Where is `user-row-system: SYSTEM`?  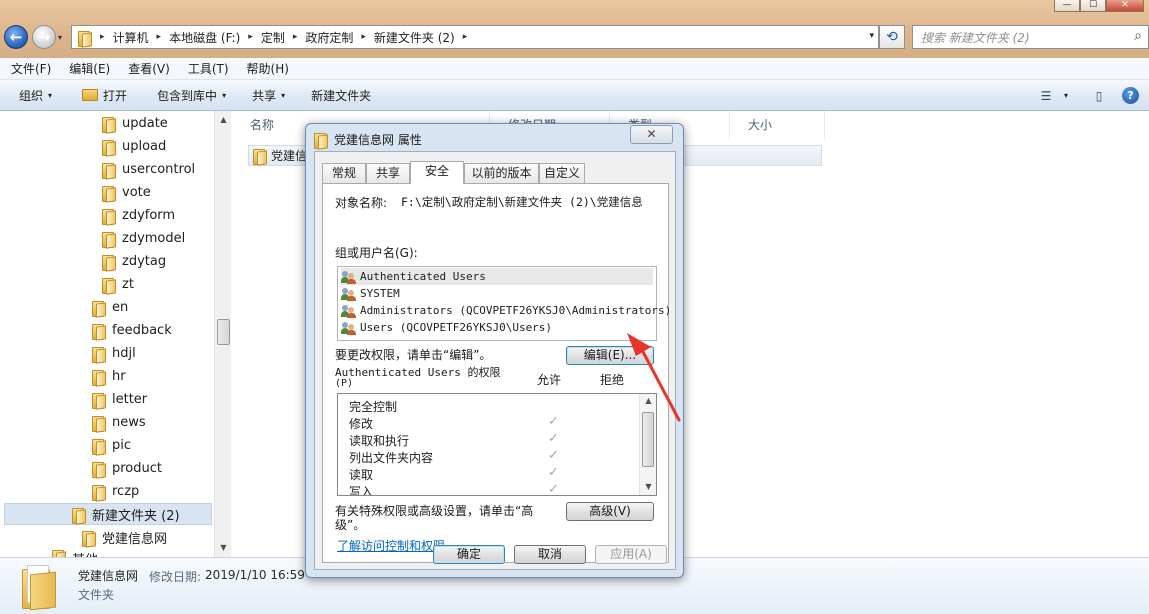
user-row-system: SYSTEM is located at coordinates (370, 293).